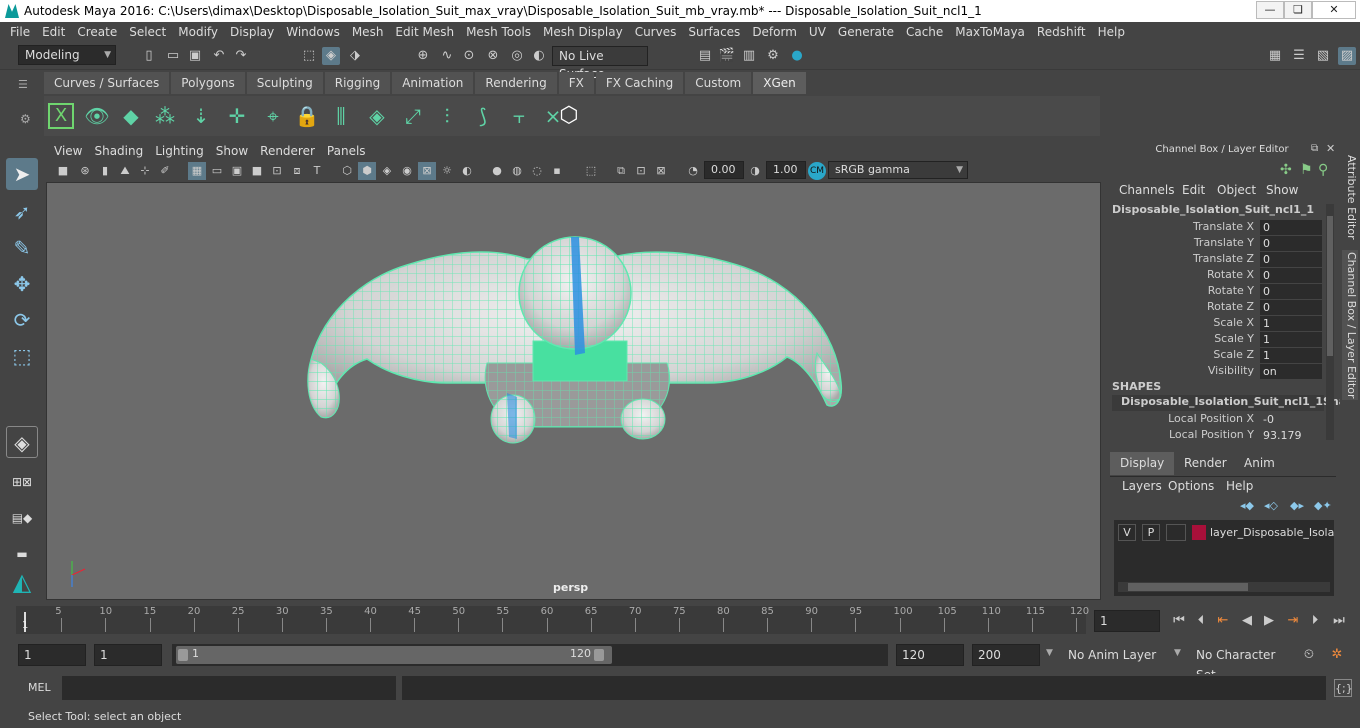 This screenshot has height=728, width=1360. Describe the element at coordinates (22, 482) in the screenshot. I see `four-pane-layout-icon: ⊞⊠` at that location.